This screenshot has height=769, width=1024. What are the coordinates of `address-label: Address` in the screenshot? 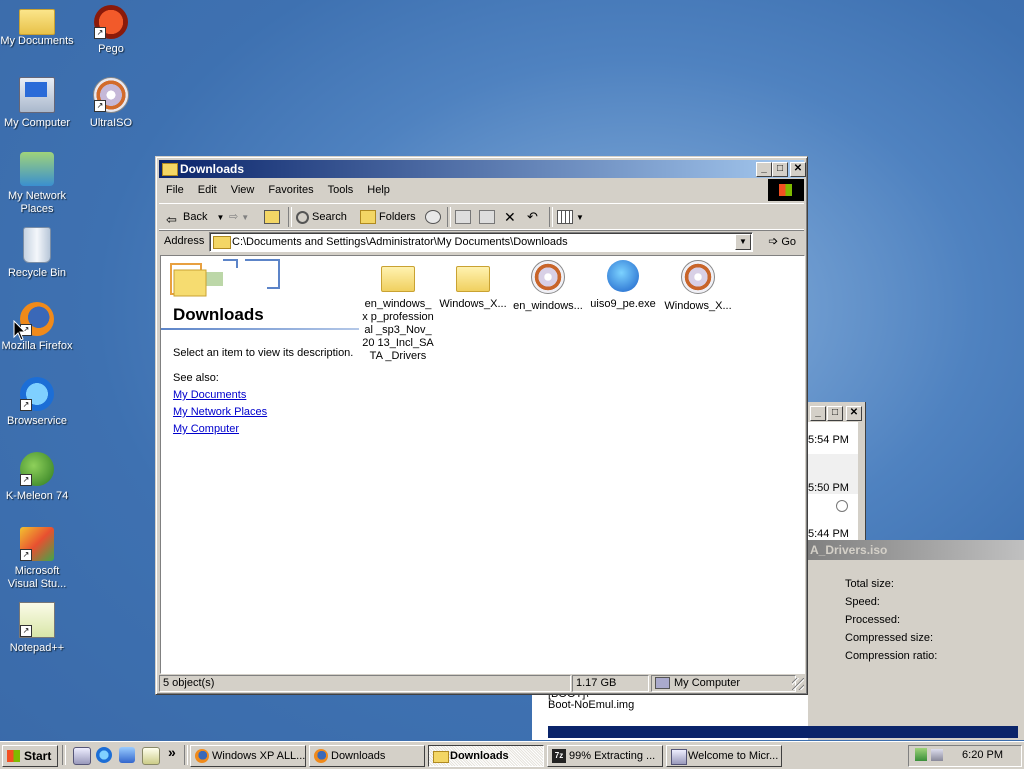 It's located at (184, 241).